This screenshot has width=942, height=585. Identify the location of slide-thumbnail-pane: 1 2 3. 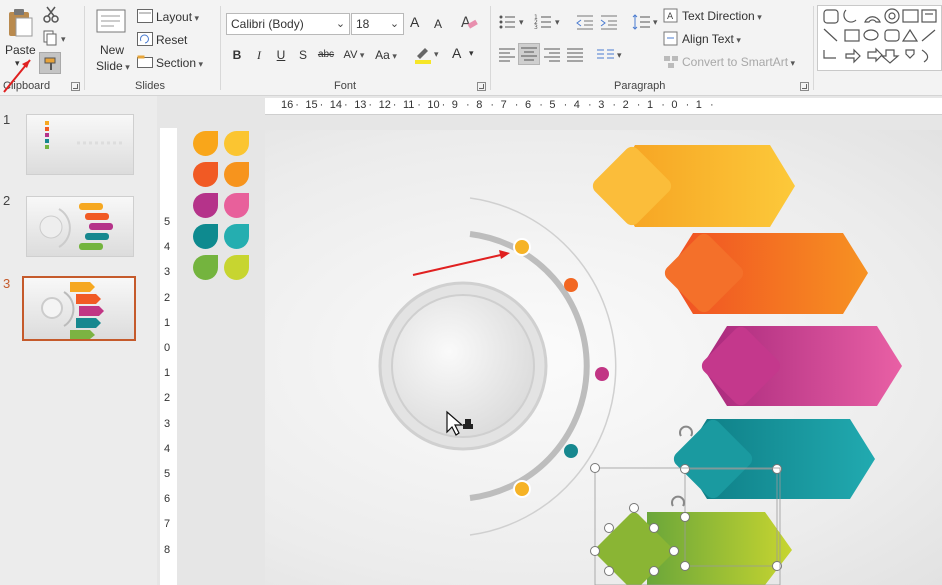
(78, 340).